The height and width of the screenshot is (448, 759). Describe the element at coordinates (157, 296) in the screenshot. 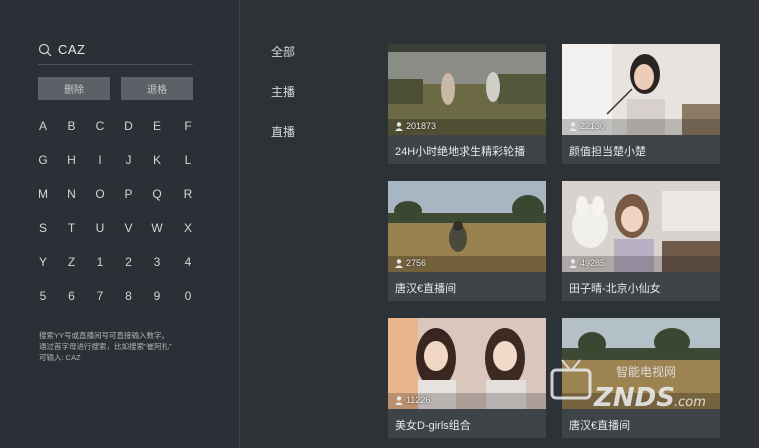

I see `key-9: 9` at that location.